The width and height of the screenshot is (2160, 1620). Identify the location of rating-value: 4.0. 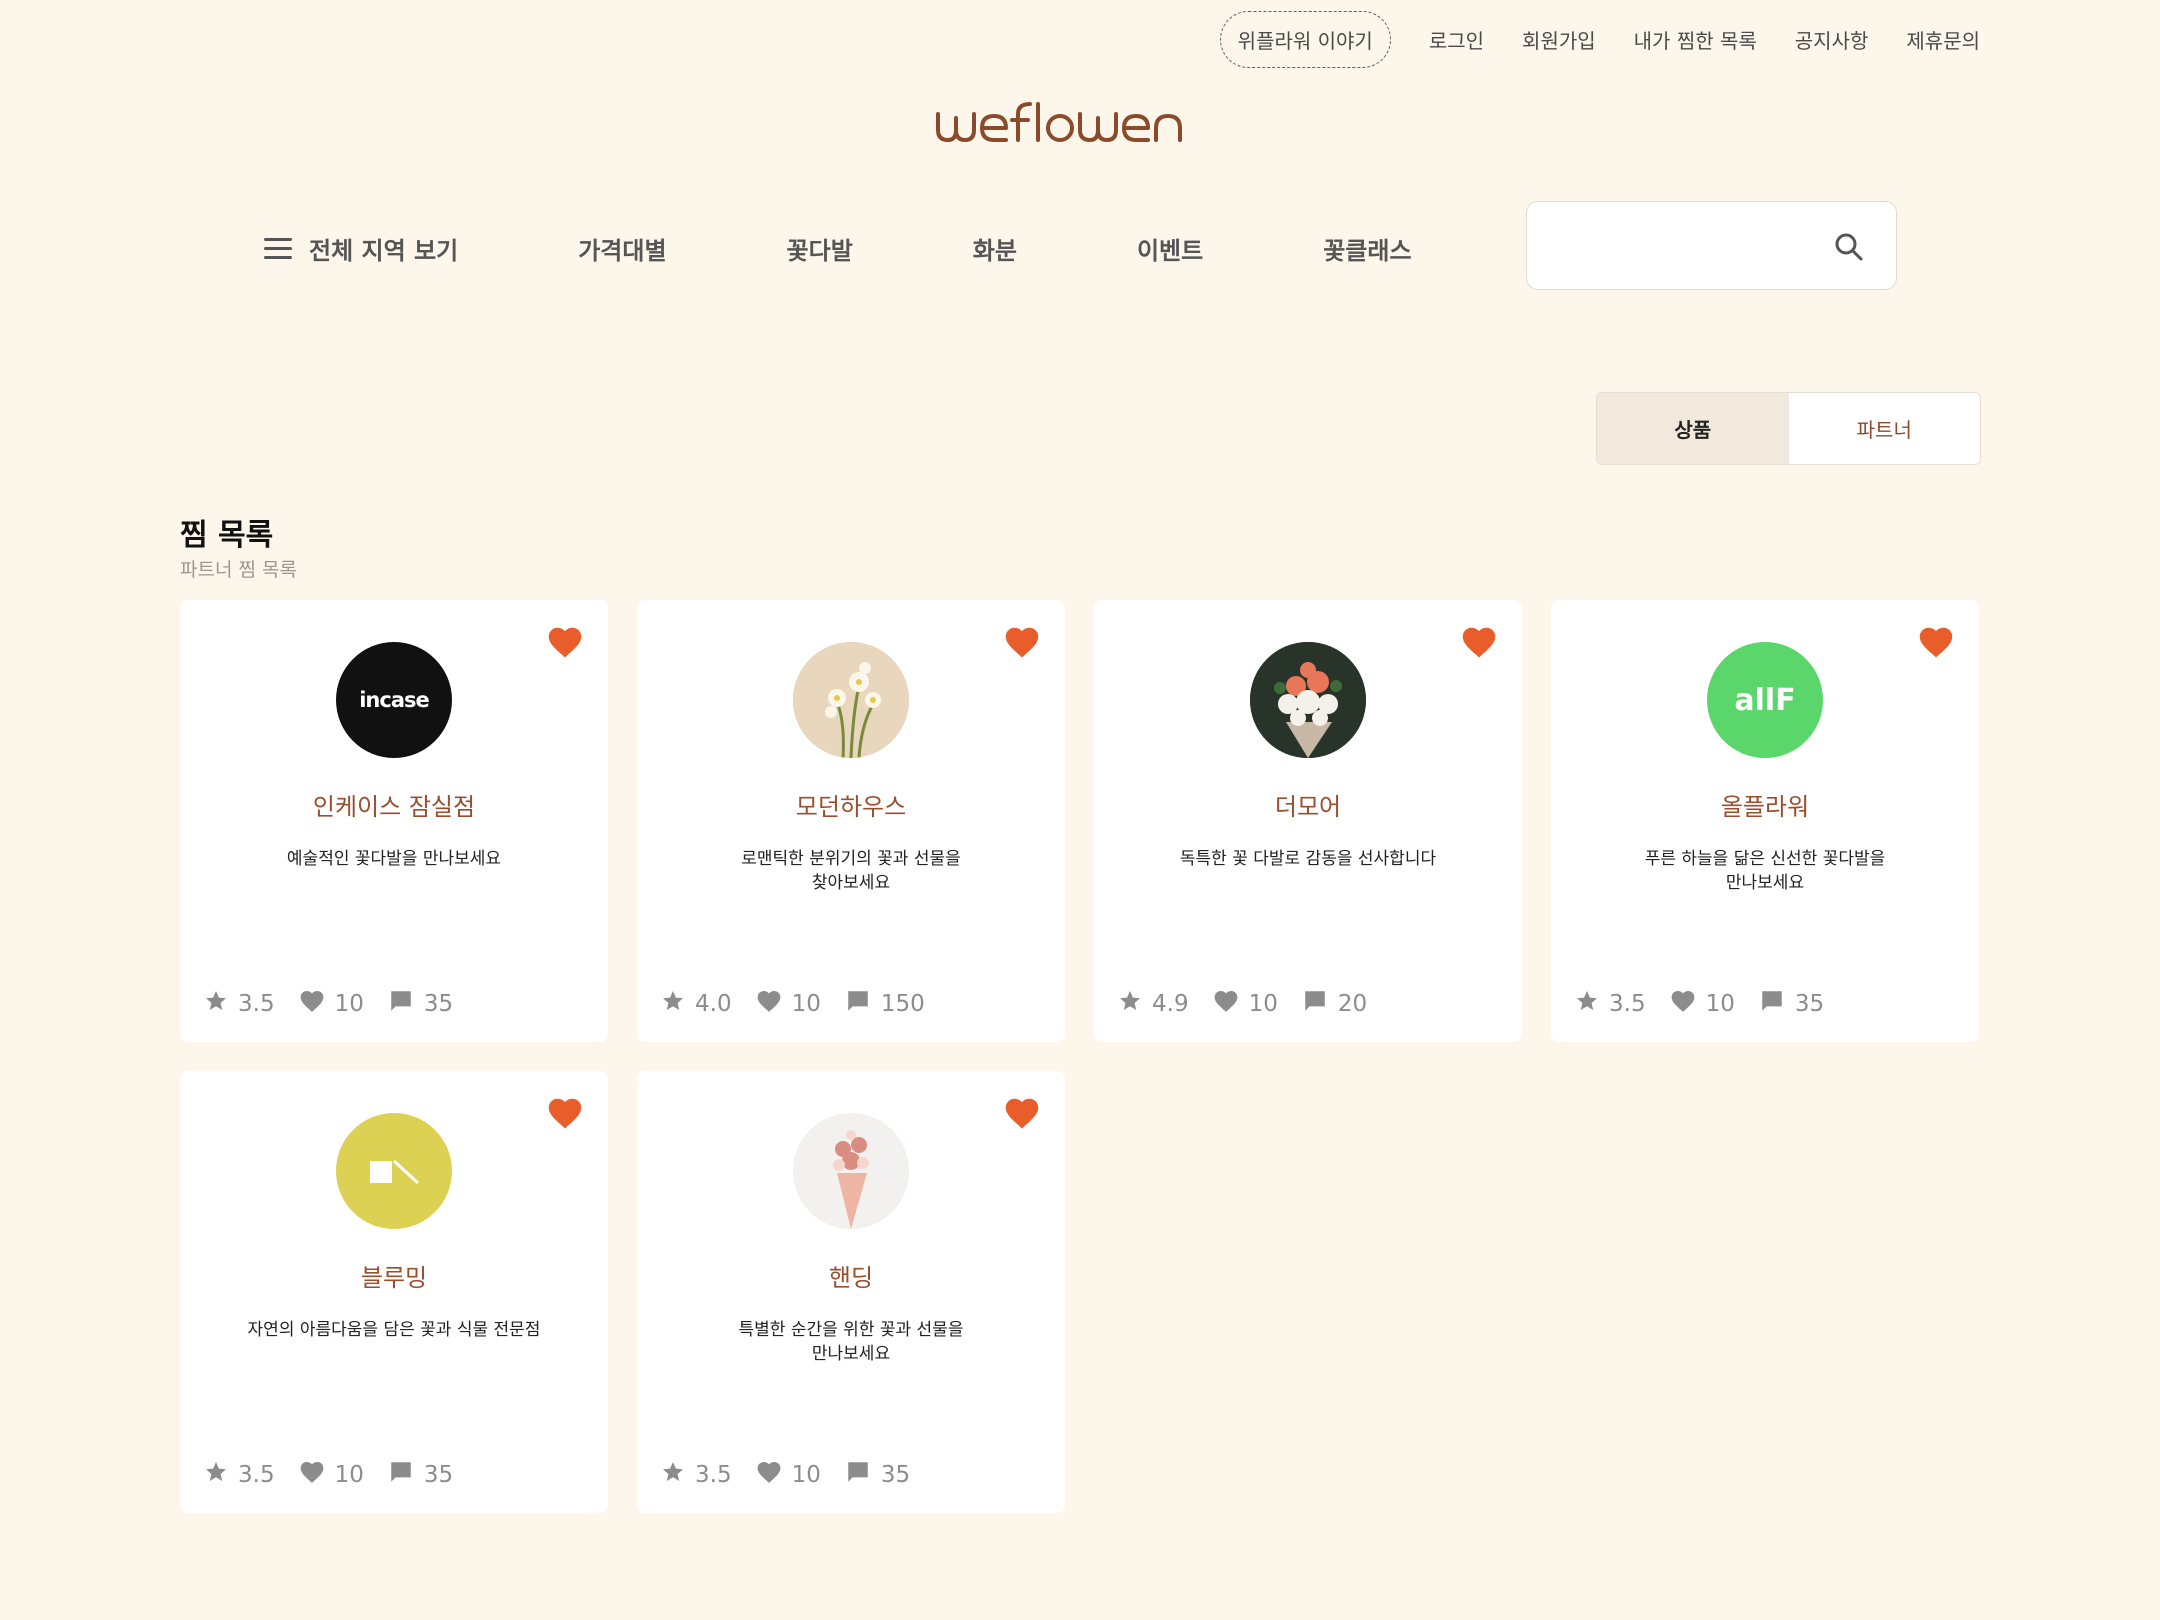
(713, 1004).